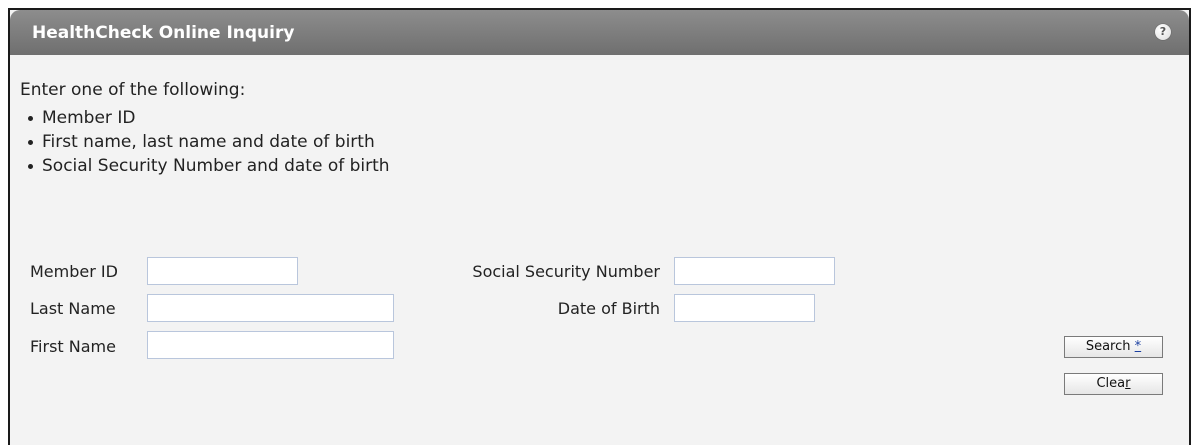 The image size is (1201, 445). I want to click on search-accelerator: *, so click(1138, 346).